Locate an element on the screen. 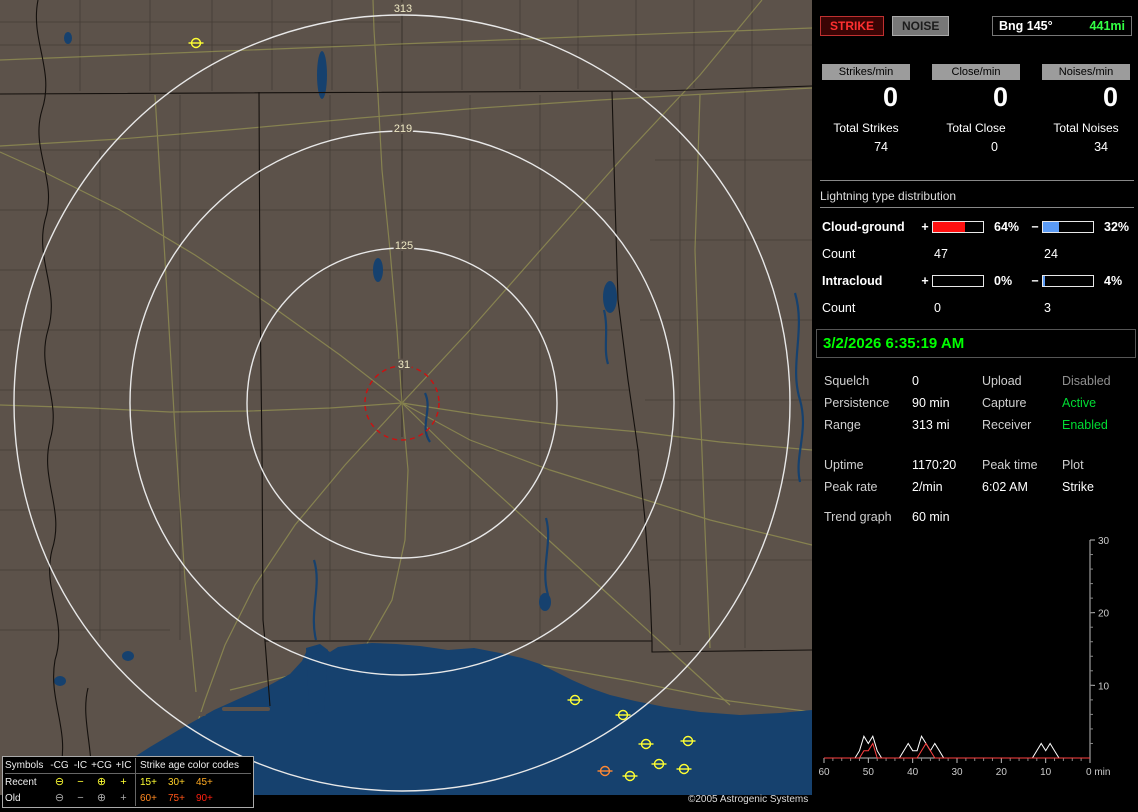 This screenshot has width=1138, height=812. legend-col-neg-cg: -CG is located at coordinates (59, 765).